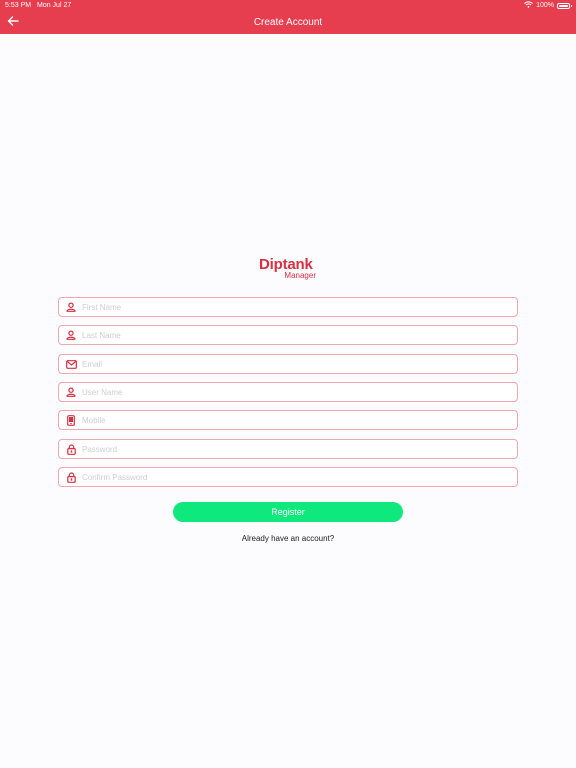  I want to click on status-time: 5:53 PM, so click(18, 5).